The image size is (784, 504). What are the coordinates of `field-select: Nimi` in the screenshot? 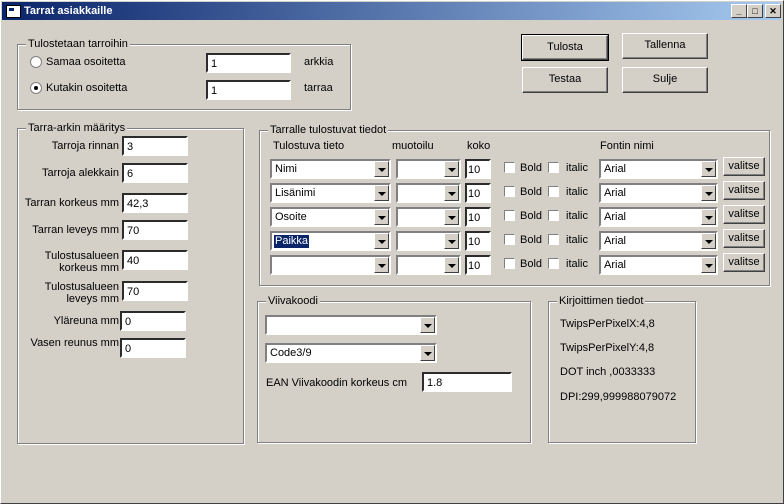 It's located at (330, 169).